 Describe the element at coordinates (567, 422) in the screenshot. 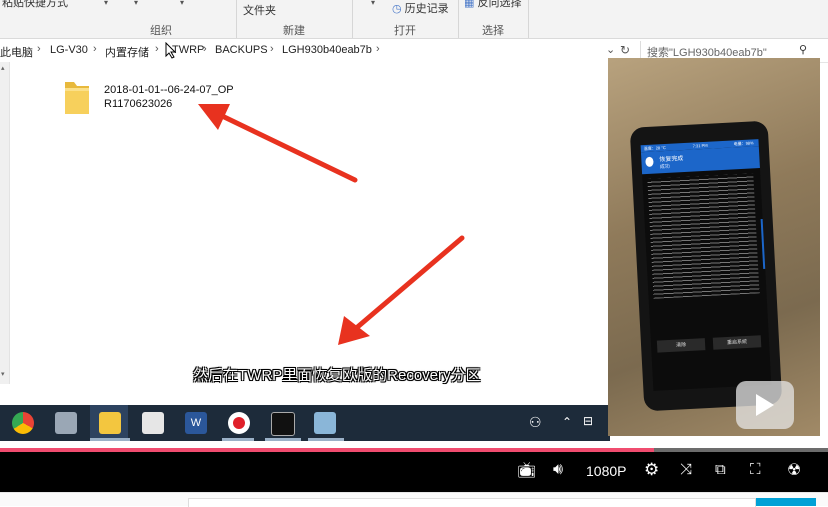

I see `chevron-up-icon: ⌃` at that location.